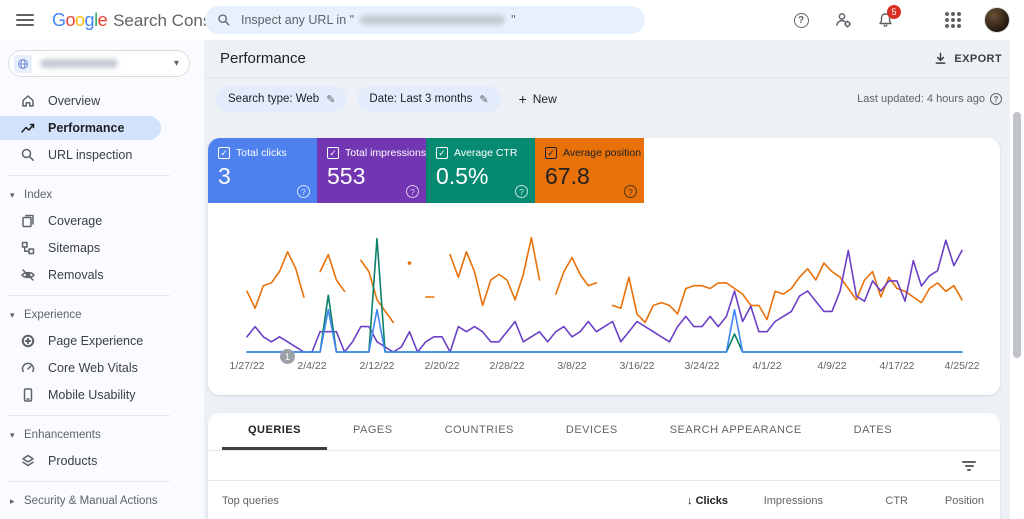  I want to click on metric-label: Total clicks, so click(261, 153).